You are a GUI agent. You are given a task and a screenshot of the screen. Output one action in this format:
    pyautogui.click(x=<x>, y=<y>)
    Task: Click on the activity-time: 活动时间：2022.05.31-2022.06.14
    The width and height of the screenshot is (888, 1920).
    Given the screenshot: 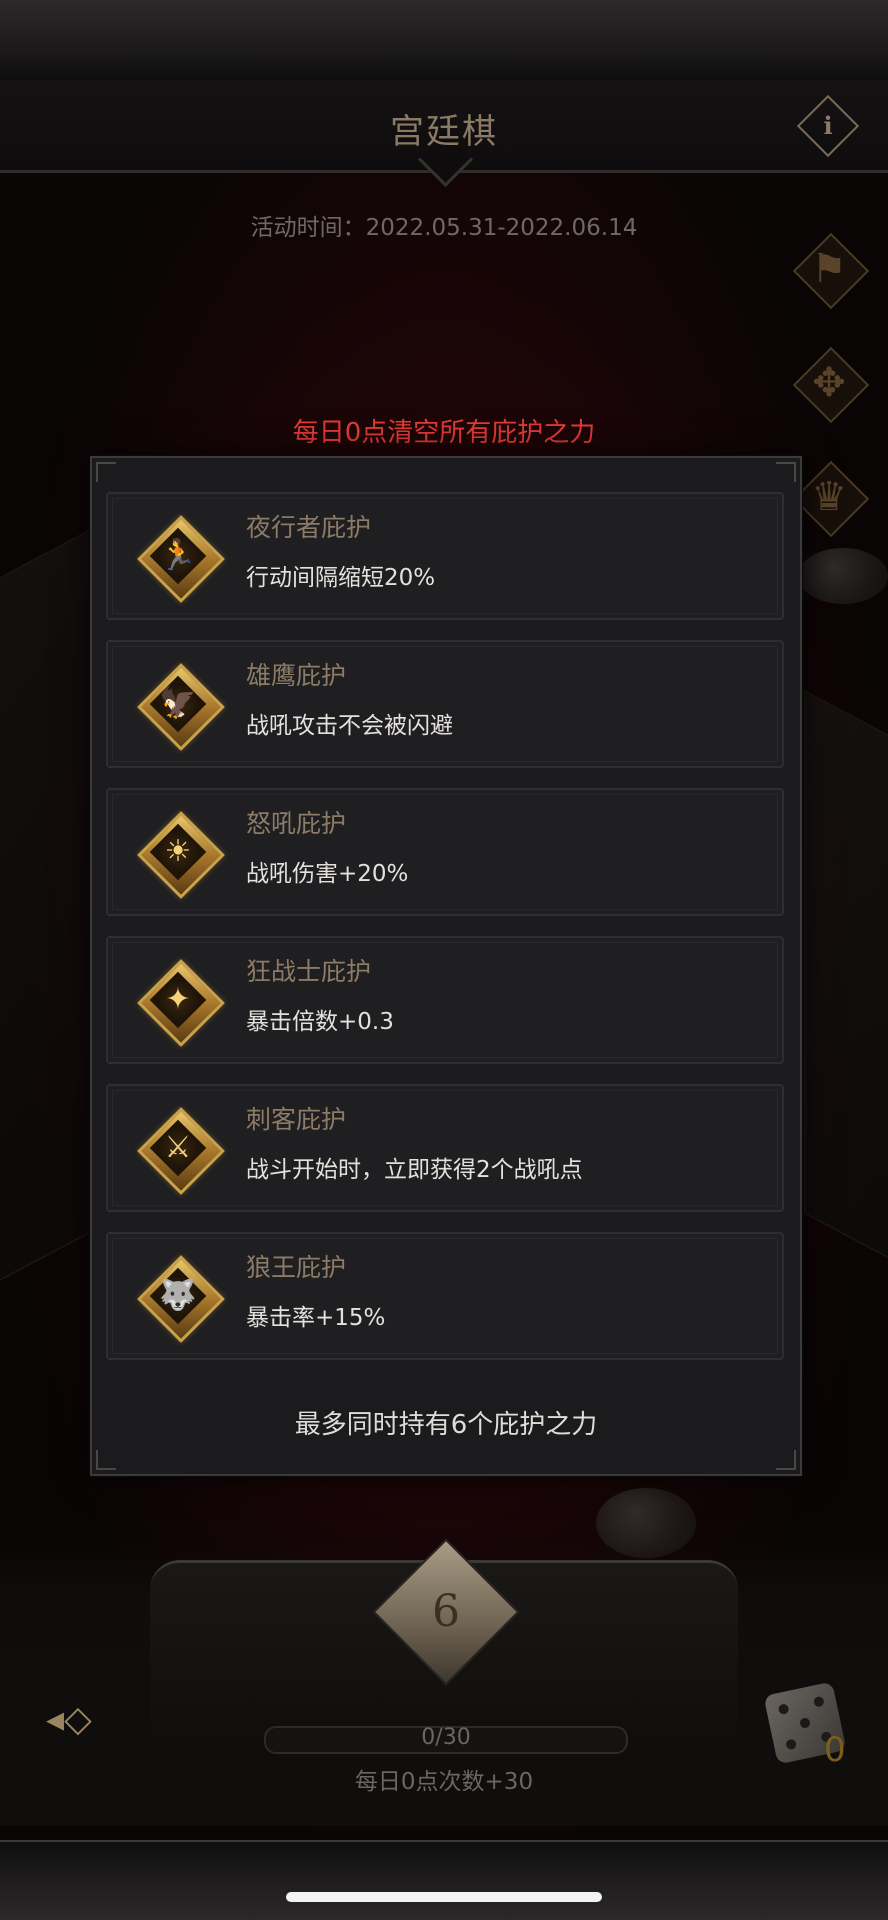 What is the action you would take?
    pyautogui.click(x=444, y=228)
    